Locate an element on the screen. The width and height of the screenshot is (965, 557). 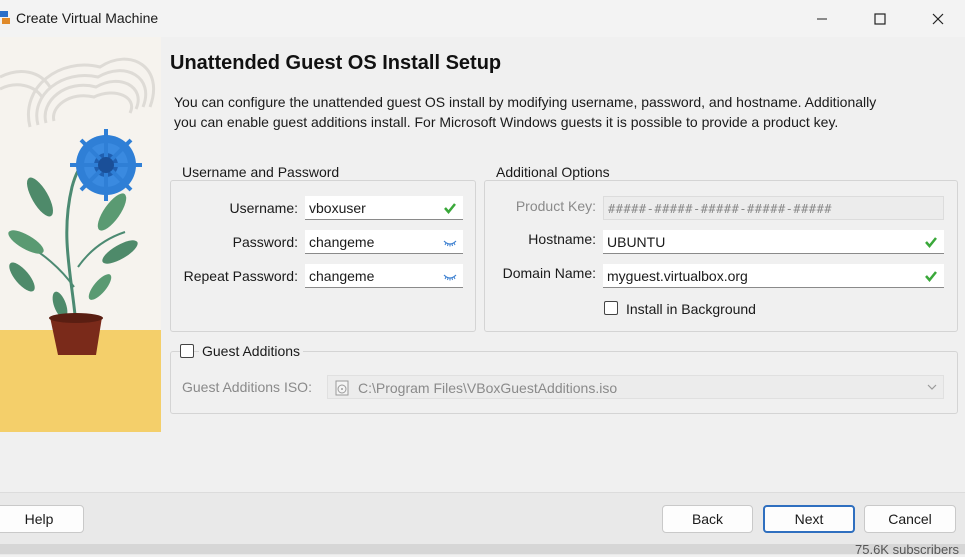
next-button: Next is located at coordinates (809, 519).